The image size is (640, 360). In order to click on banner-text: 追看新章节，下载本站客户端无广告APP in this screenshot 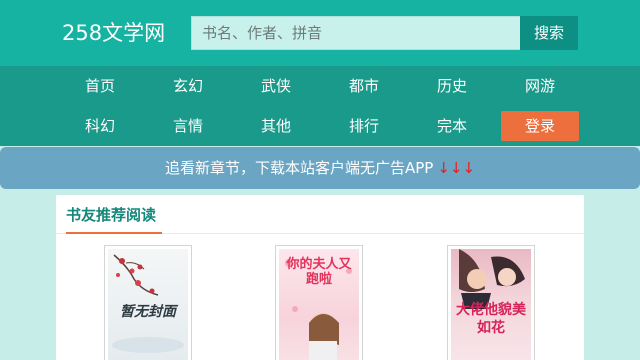, I will do `click(299, 168)`.